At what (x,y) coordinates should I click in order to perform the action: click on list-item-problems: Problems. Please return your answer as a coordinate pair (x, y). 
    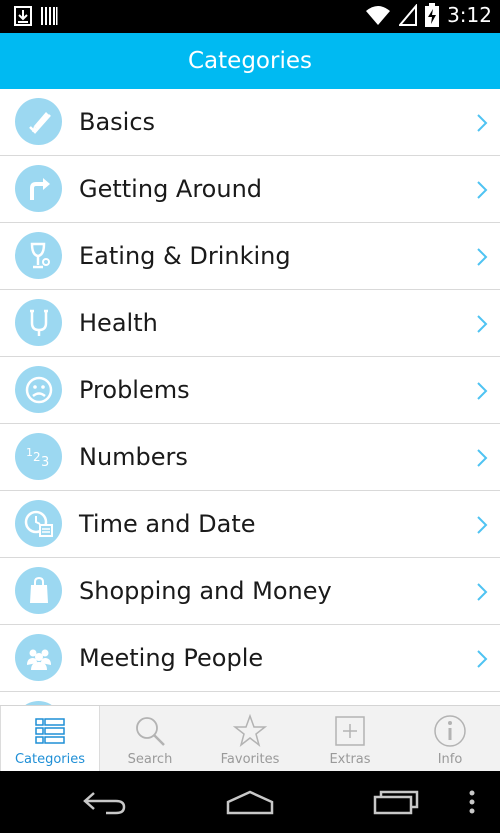
    Looking at the image, I should click on (250, 390).